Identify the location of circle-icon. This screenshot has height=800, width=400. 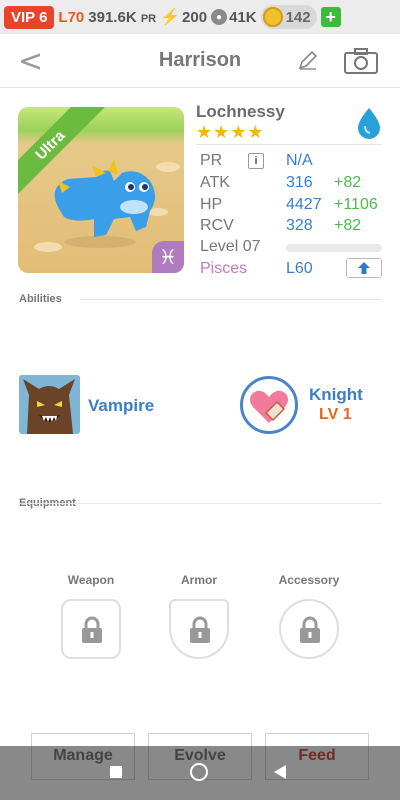
(199, 772).